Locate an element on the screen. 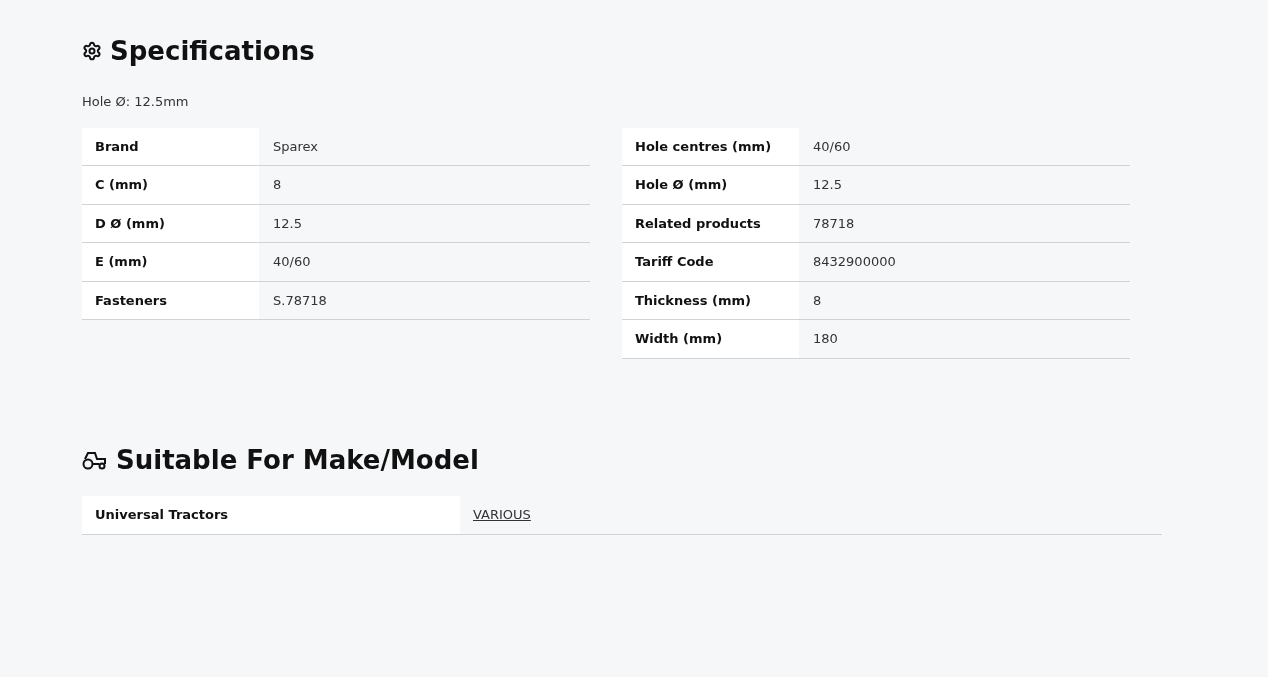  section-heading: Suitable For Make/Model is located at coordinates (297, 460).